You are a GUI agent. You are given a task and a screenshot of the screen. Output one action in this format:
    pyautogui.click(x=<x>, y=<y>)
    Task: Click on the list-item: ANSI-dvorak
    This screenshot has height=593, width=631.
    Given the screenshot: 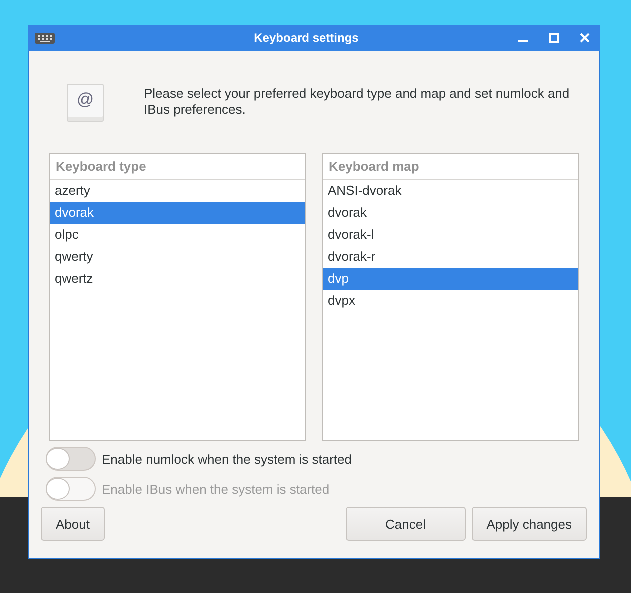 What is the action you would take?
    pyautogui.click(x=450, y=191)
    